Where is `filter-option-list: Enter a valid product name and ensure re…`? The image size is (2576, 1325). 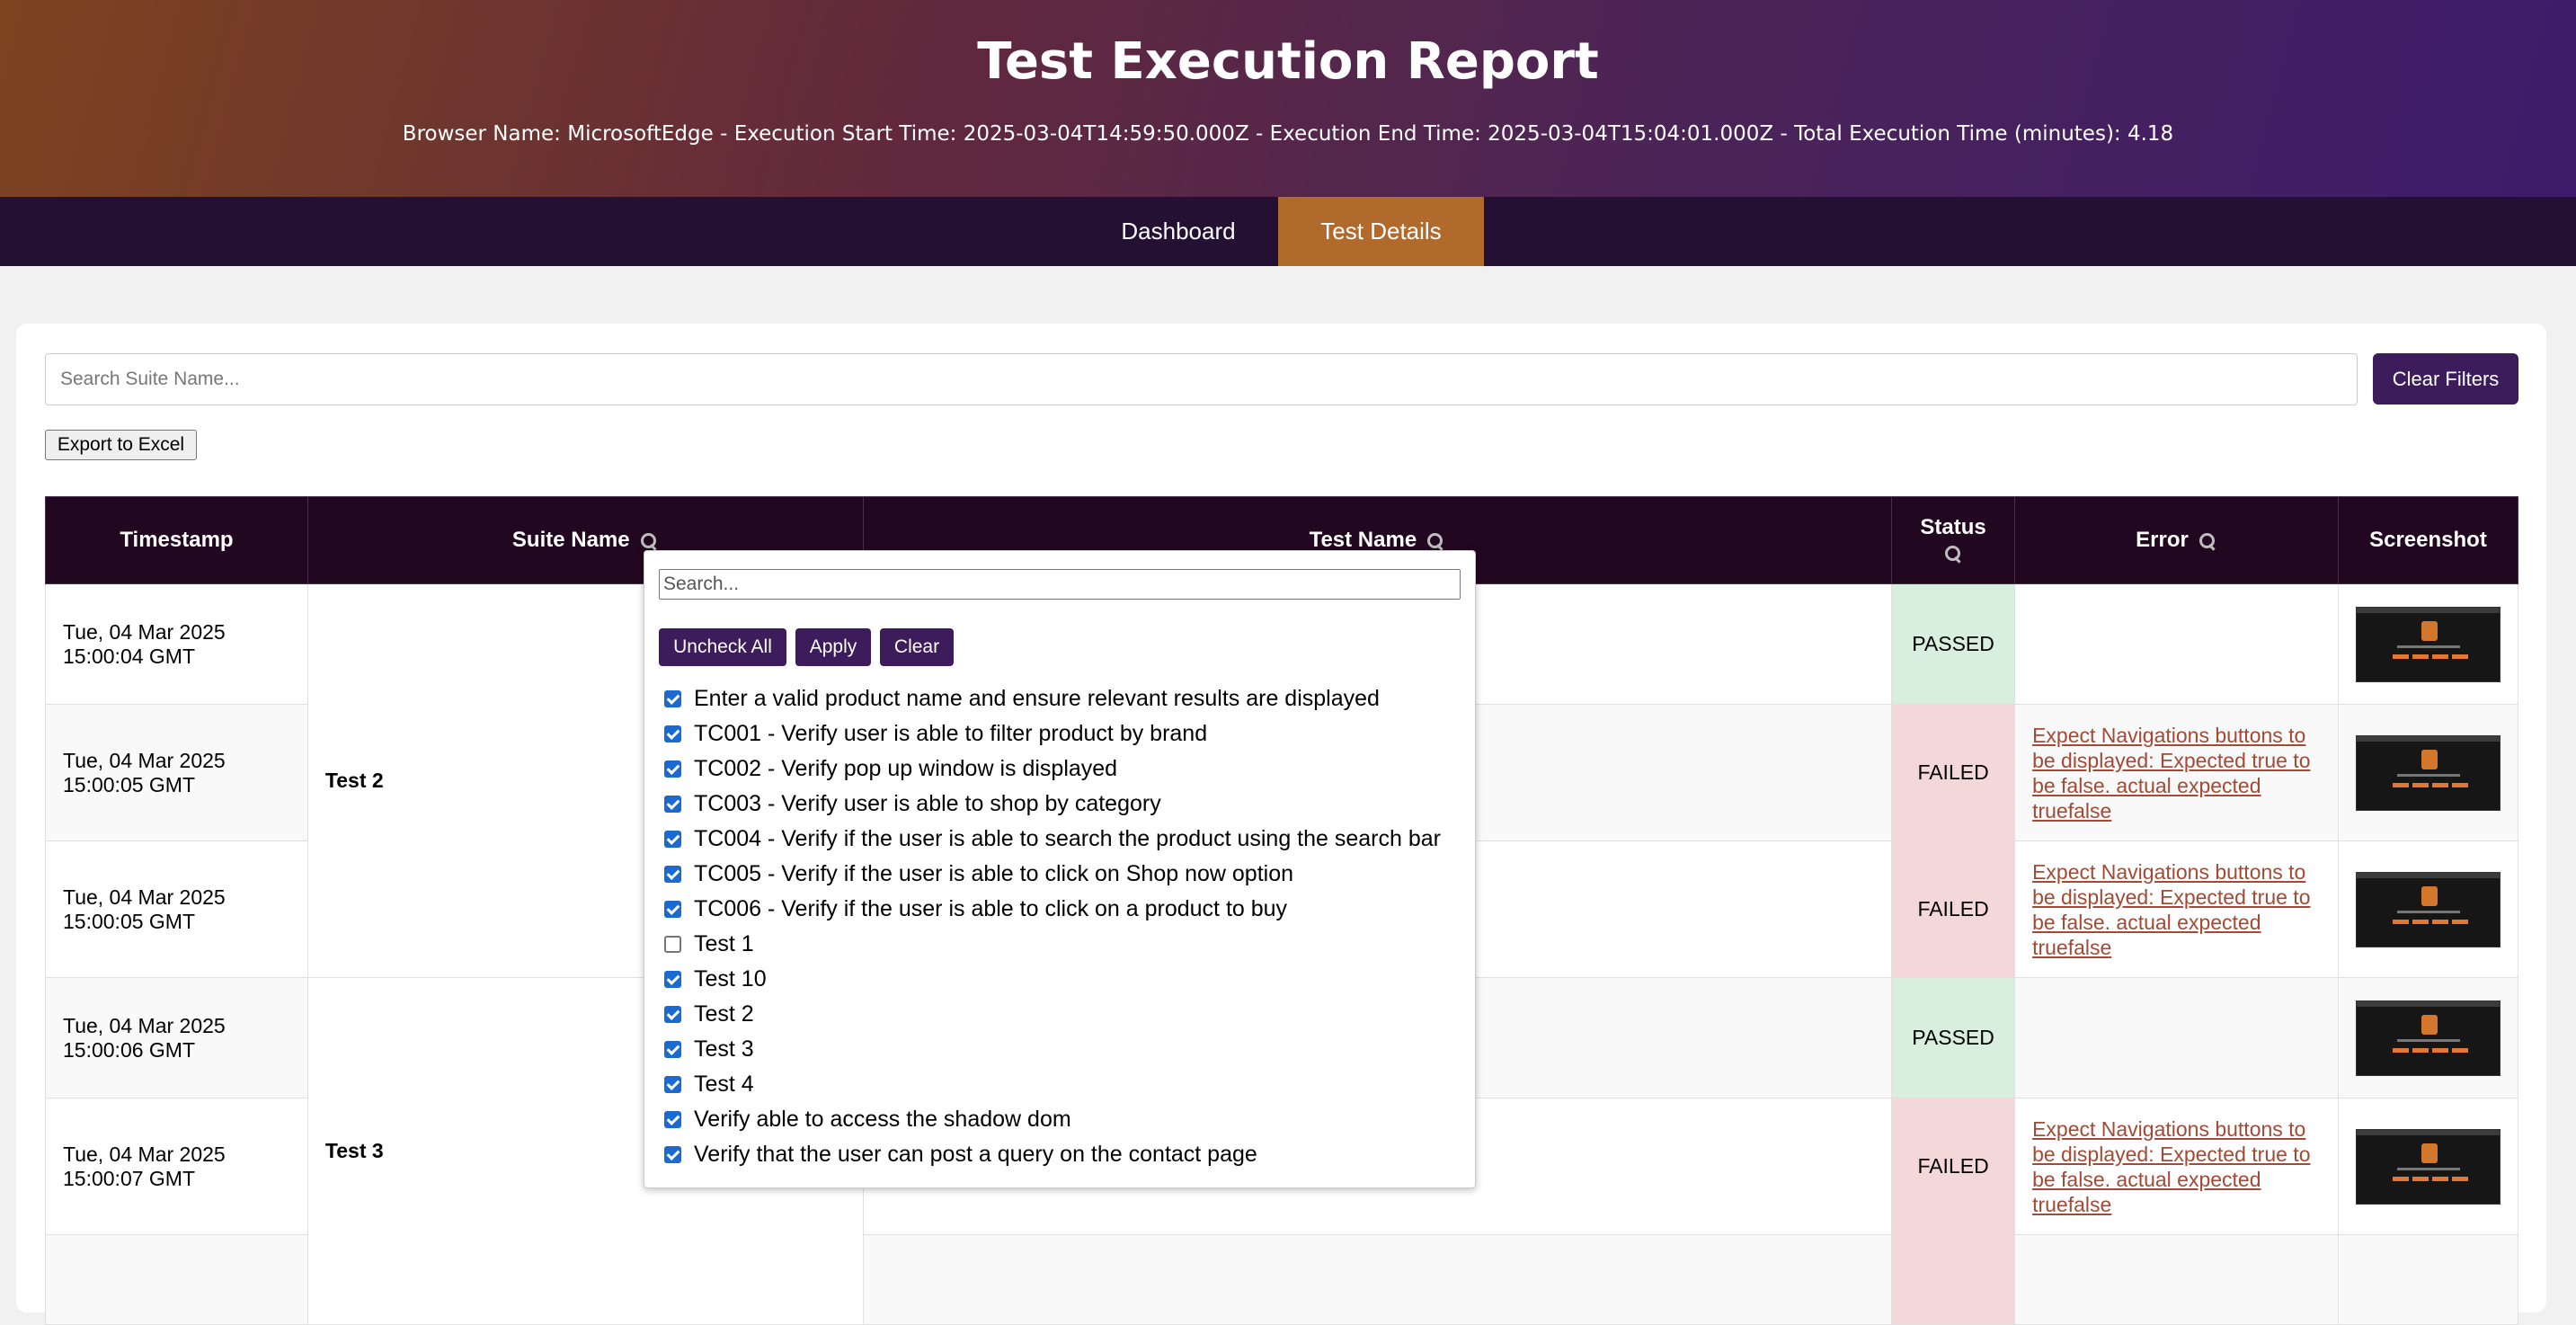
filter-option-list: Enter a valid product name and ensure re… is located at coordinates (1052, 927).